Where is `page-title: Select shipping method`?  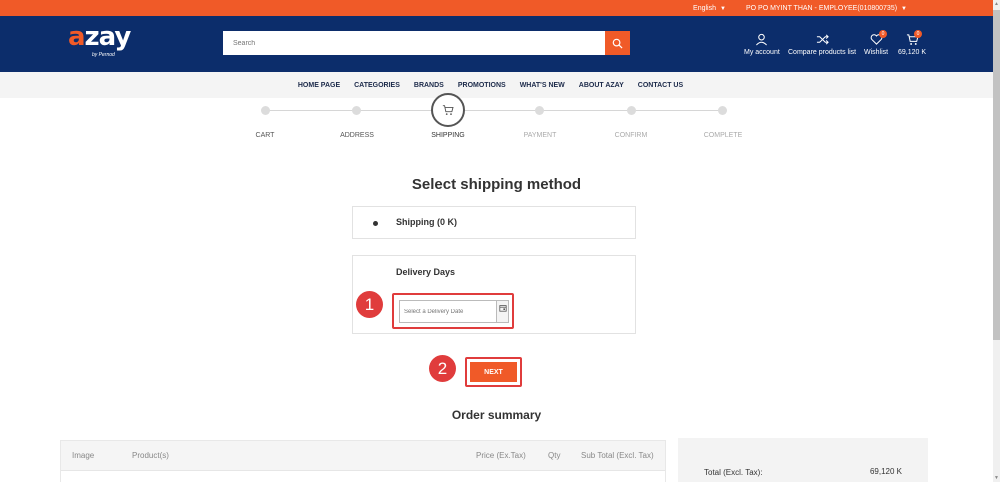
page-title: Select shipping method is located at coordinates (496, 184).